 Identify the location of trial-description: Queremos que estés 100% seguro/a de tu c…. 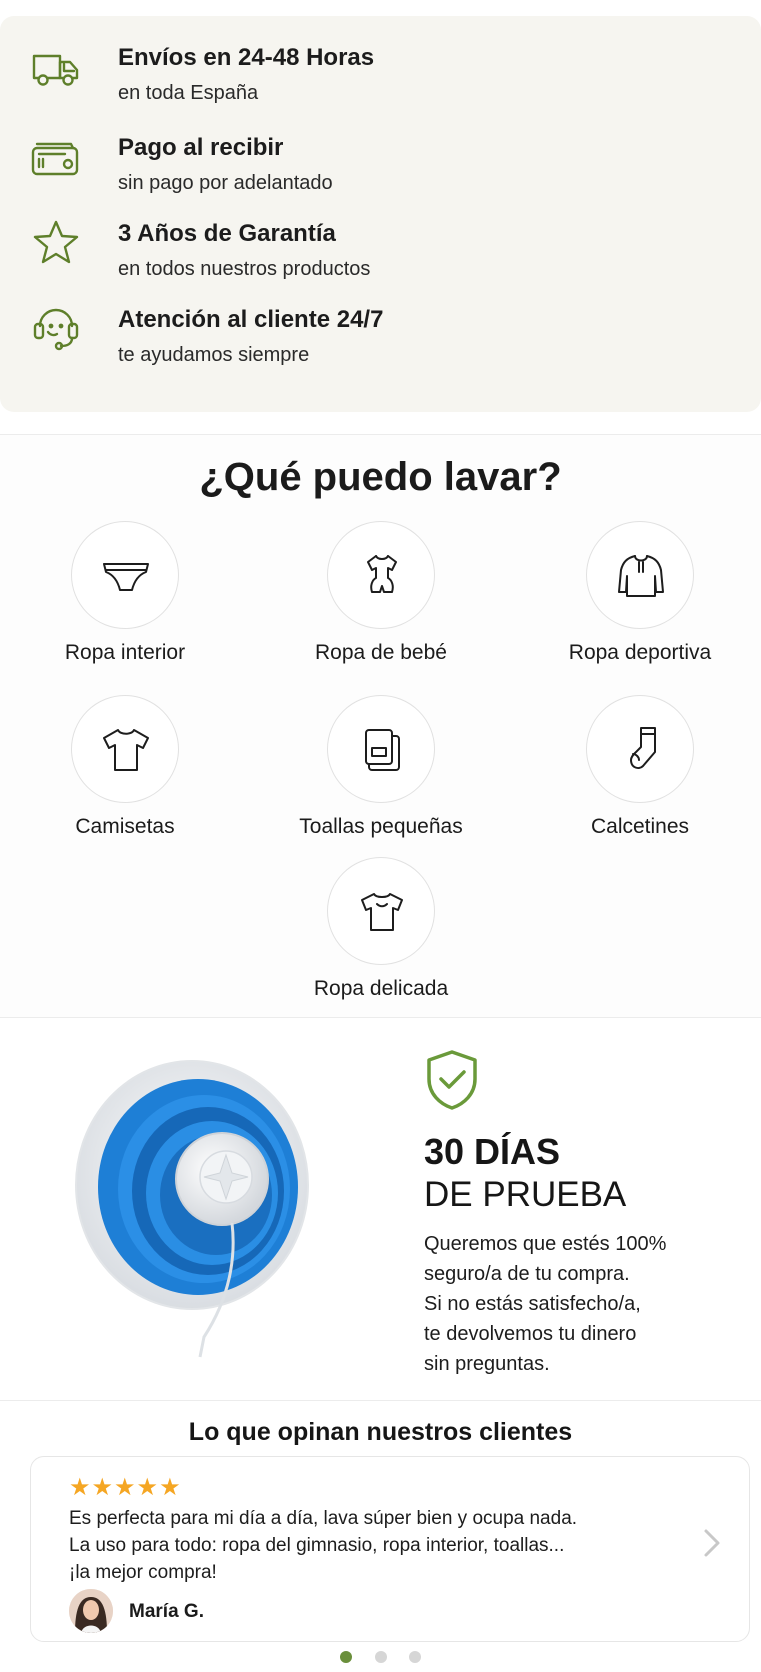
(545, 1304).